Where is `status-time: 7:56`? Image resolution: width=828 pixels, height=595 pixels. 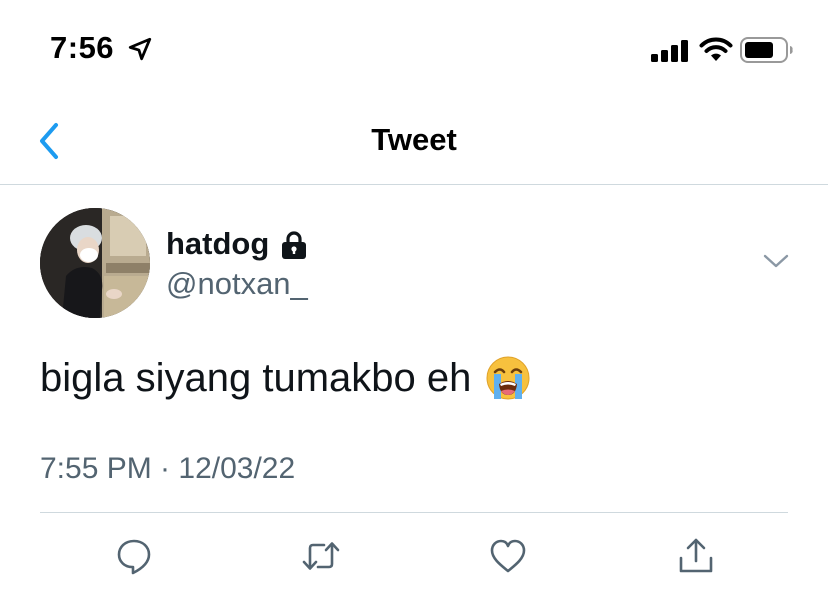 status-time: 7:56 is located at coordinates (82, 47).